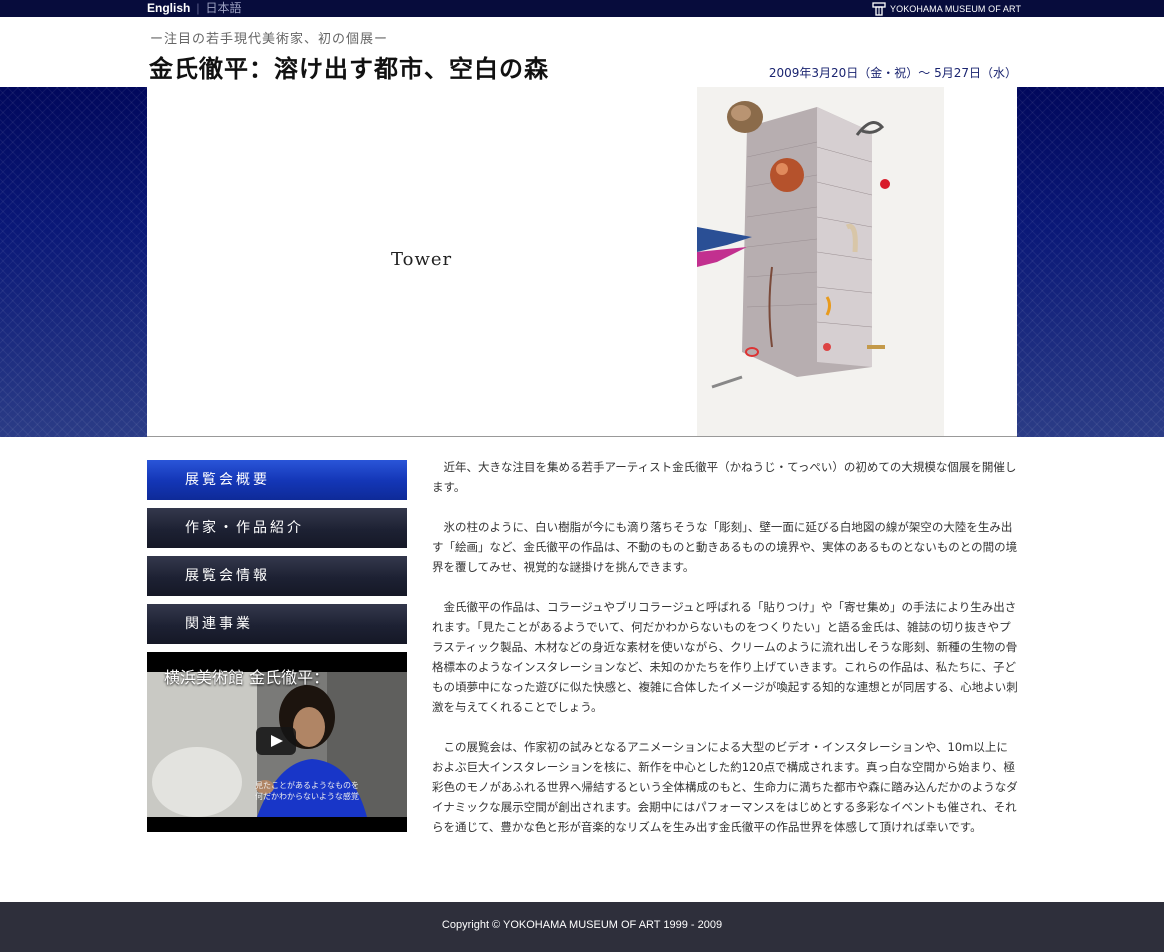 The image size is (1164, 952). I want to click on lang-english-link: English, so click(168, 8).